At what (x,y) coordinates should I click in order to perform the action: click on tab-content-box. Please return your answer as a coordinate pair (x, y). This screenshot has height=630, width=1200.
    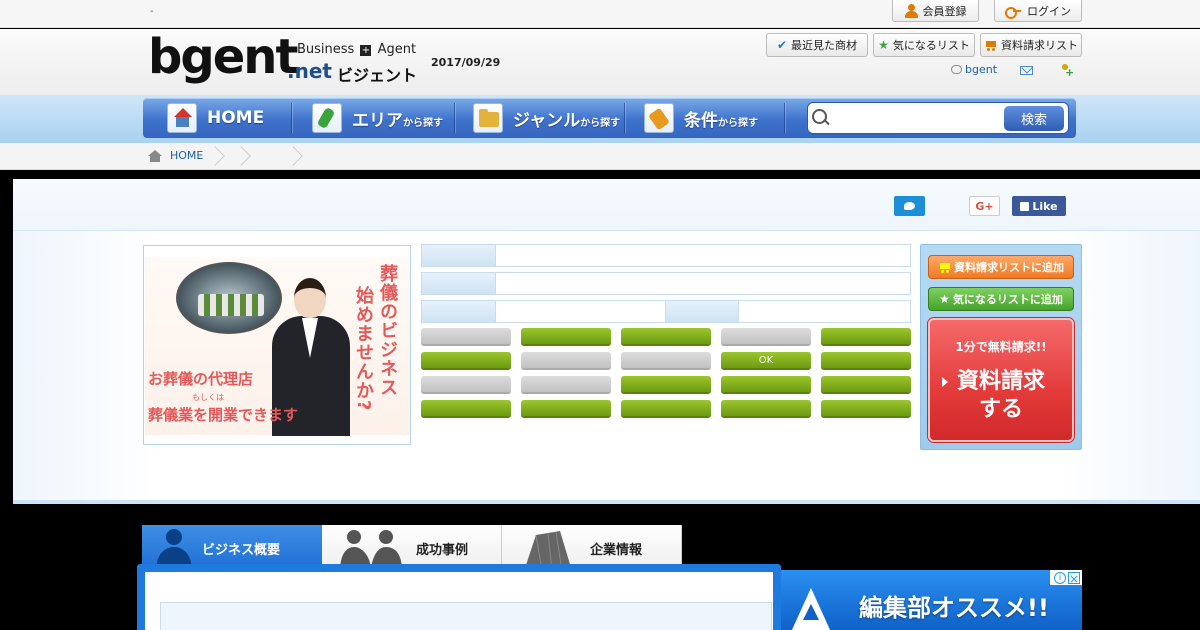
    Looking at the image, I should click on (466, 616).